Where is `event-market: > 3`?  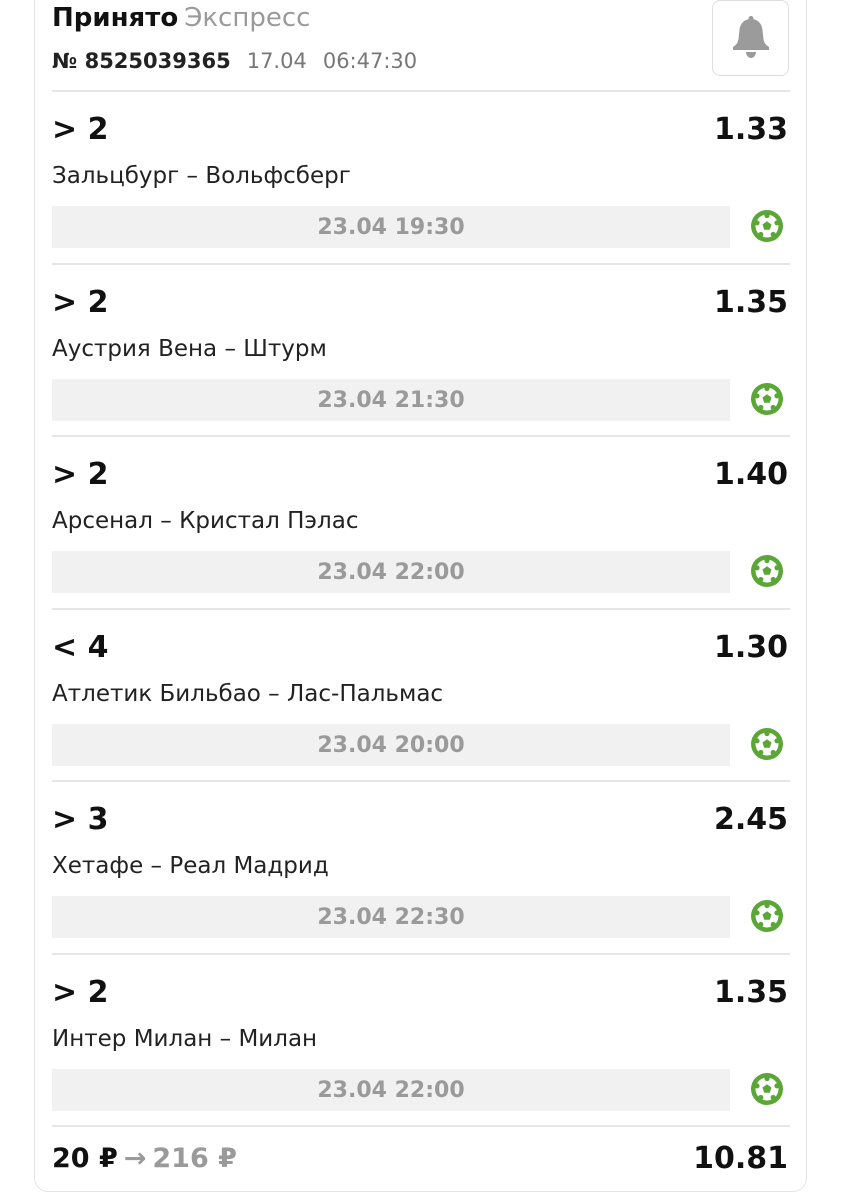 event-market: > 3 is located at coordinates (80, 819).